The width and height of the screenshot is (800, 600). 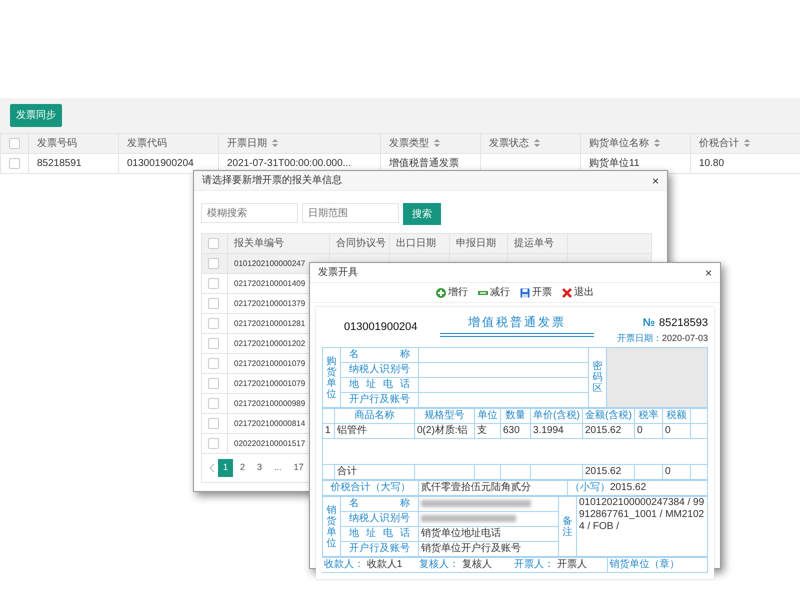 I want to click on column-header: 税额, so click(x=677, y=416).